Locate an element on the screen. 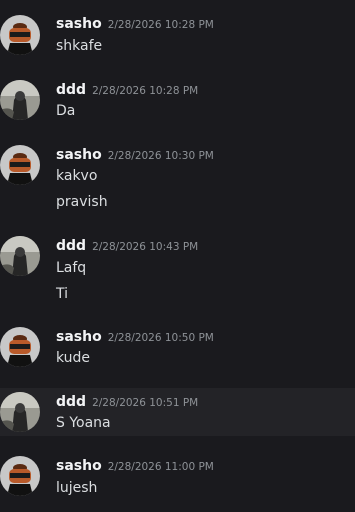 This screenshot has height=512, width=355. message-text: S Yoana is located at coordinates (83, 423).